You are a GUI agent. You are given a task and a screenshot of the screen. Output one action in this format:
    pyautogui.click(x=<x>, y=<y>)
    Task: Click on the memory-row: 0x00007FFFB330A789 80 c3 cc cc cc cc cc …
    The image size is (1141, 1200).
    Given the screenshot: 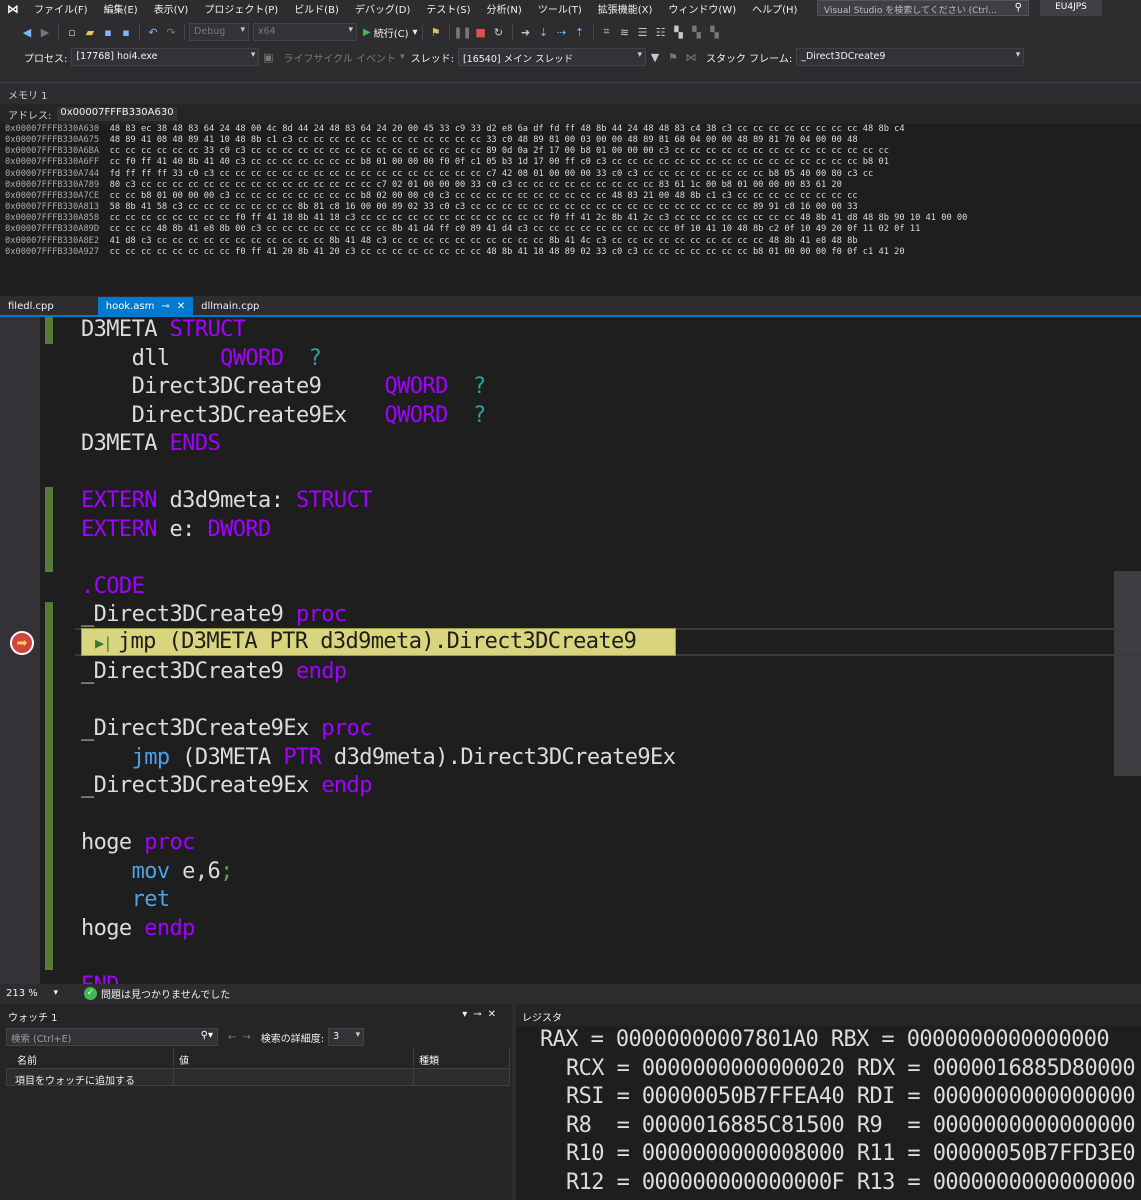 What is the action you would take?
    pyautogui.click(x=573, y=185)
    